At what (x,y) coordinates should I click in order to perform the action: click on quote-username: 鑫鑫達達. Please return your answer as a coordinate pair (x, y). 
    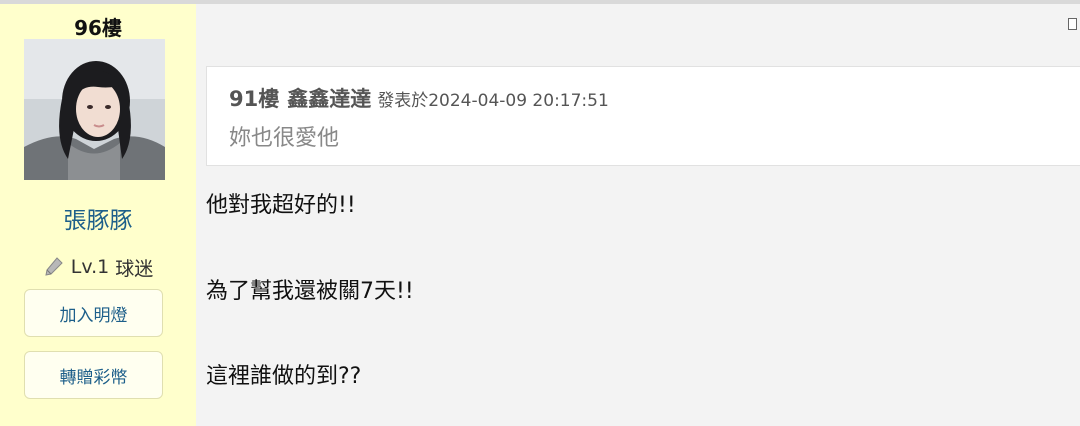
    Looking at the image, I should click on (329, 99).